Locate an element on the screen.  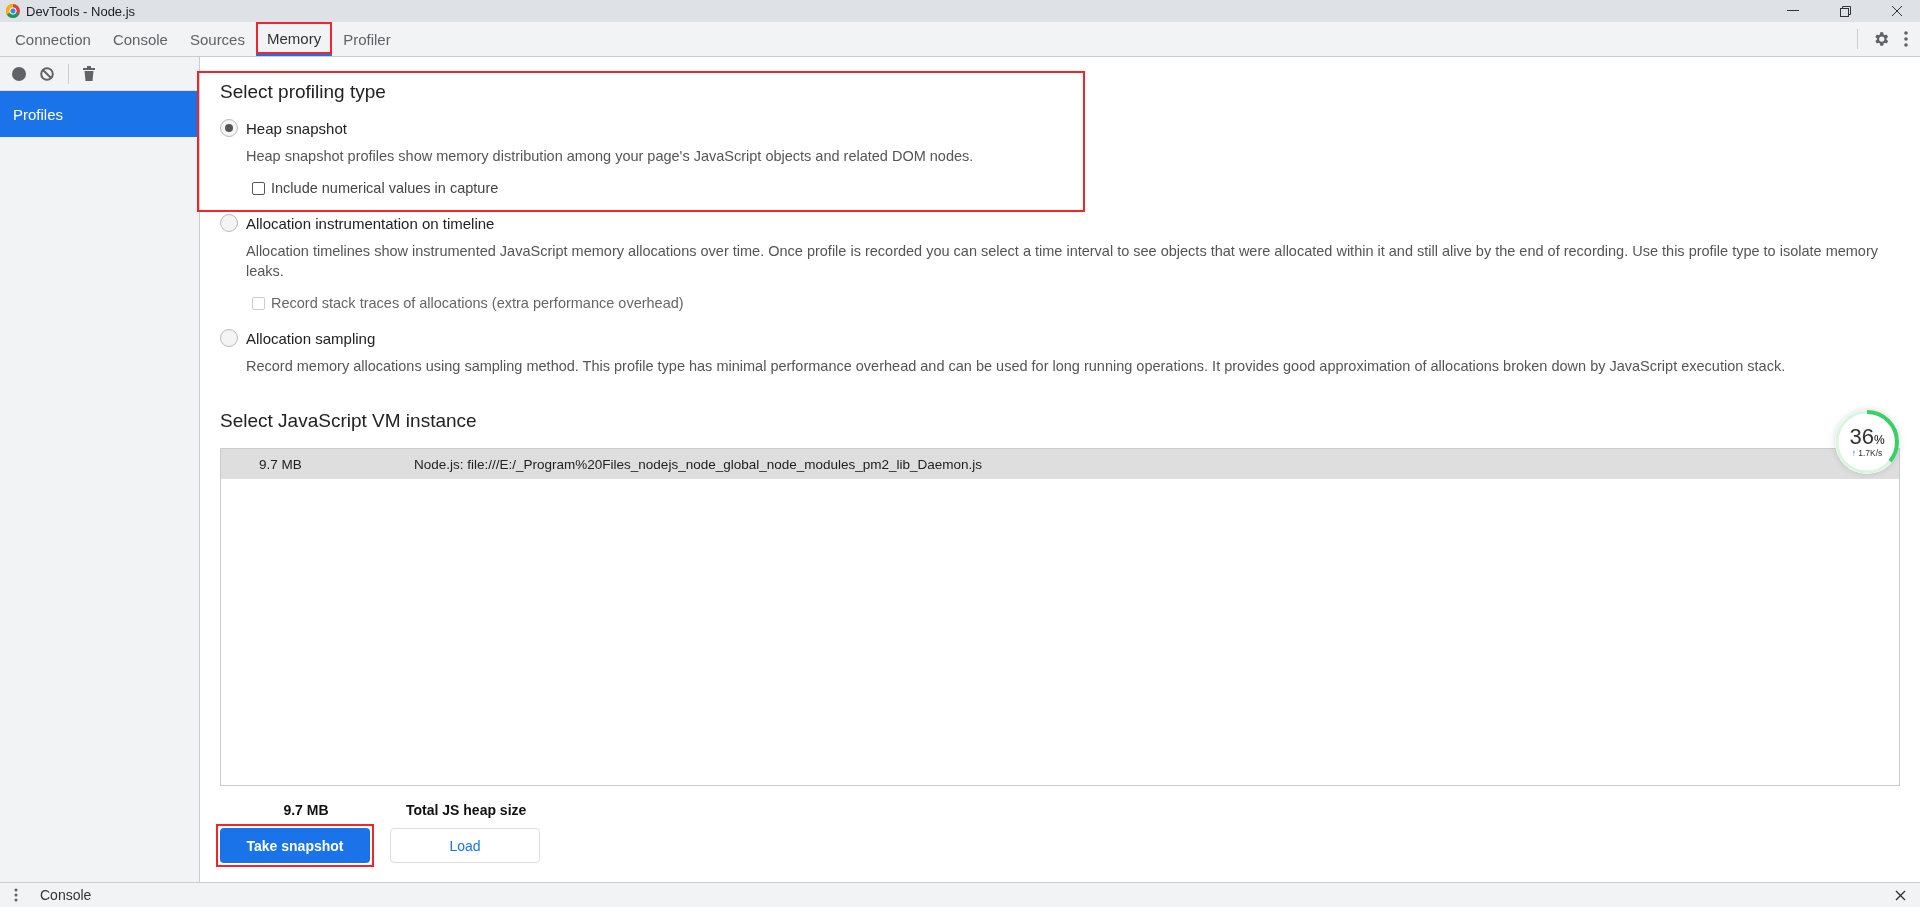
radio-label: Allocation instrumentation on timeline is located at coordinates (370, 223).